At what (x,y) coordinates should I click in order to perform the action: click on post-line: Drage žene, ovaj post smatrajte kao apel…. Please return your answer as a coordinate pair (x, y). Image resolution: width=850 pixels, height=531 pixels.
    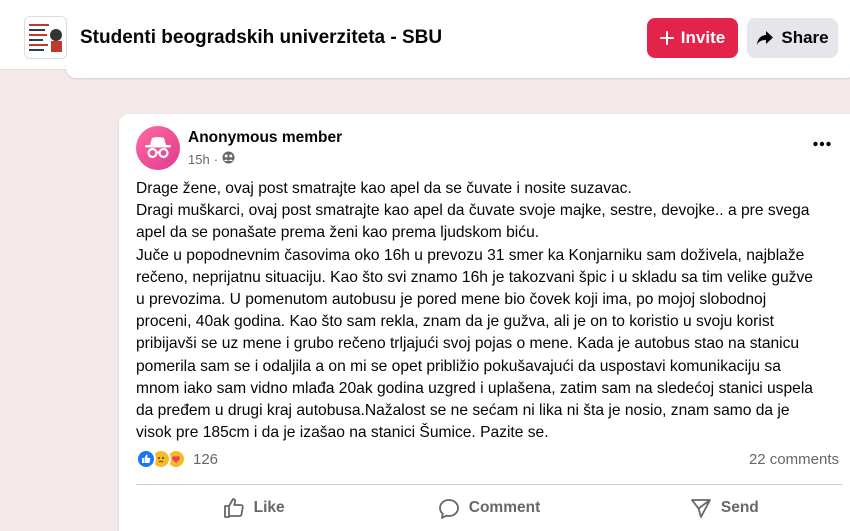
    Looking at the image, I should click on (384, 188).